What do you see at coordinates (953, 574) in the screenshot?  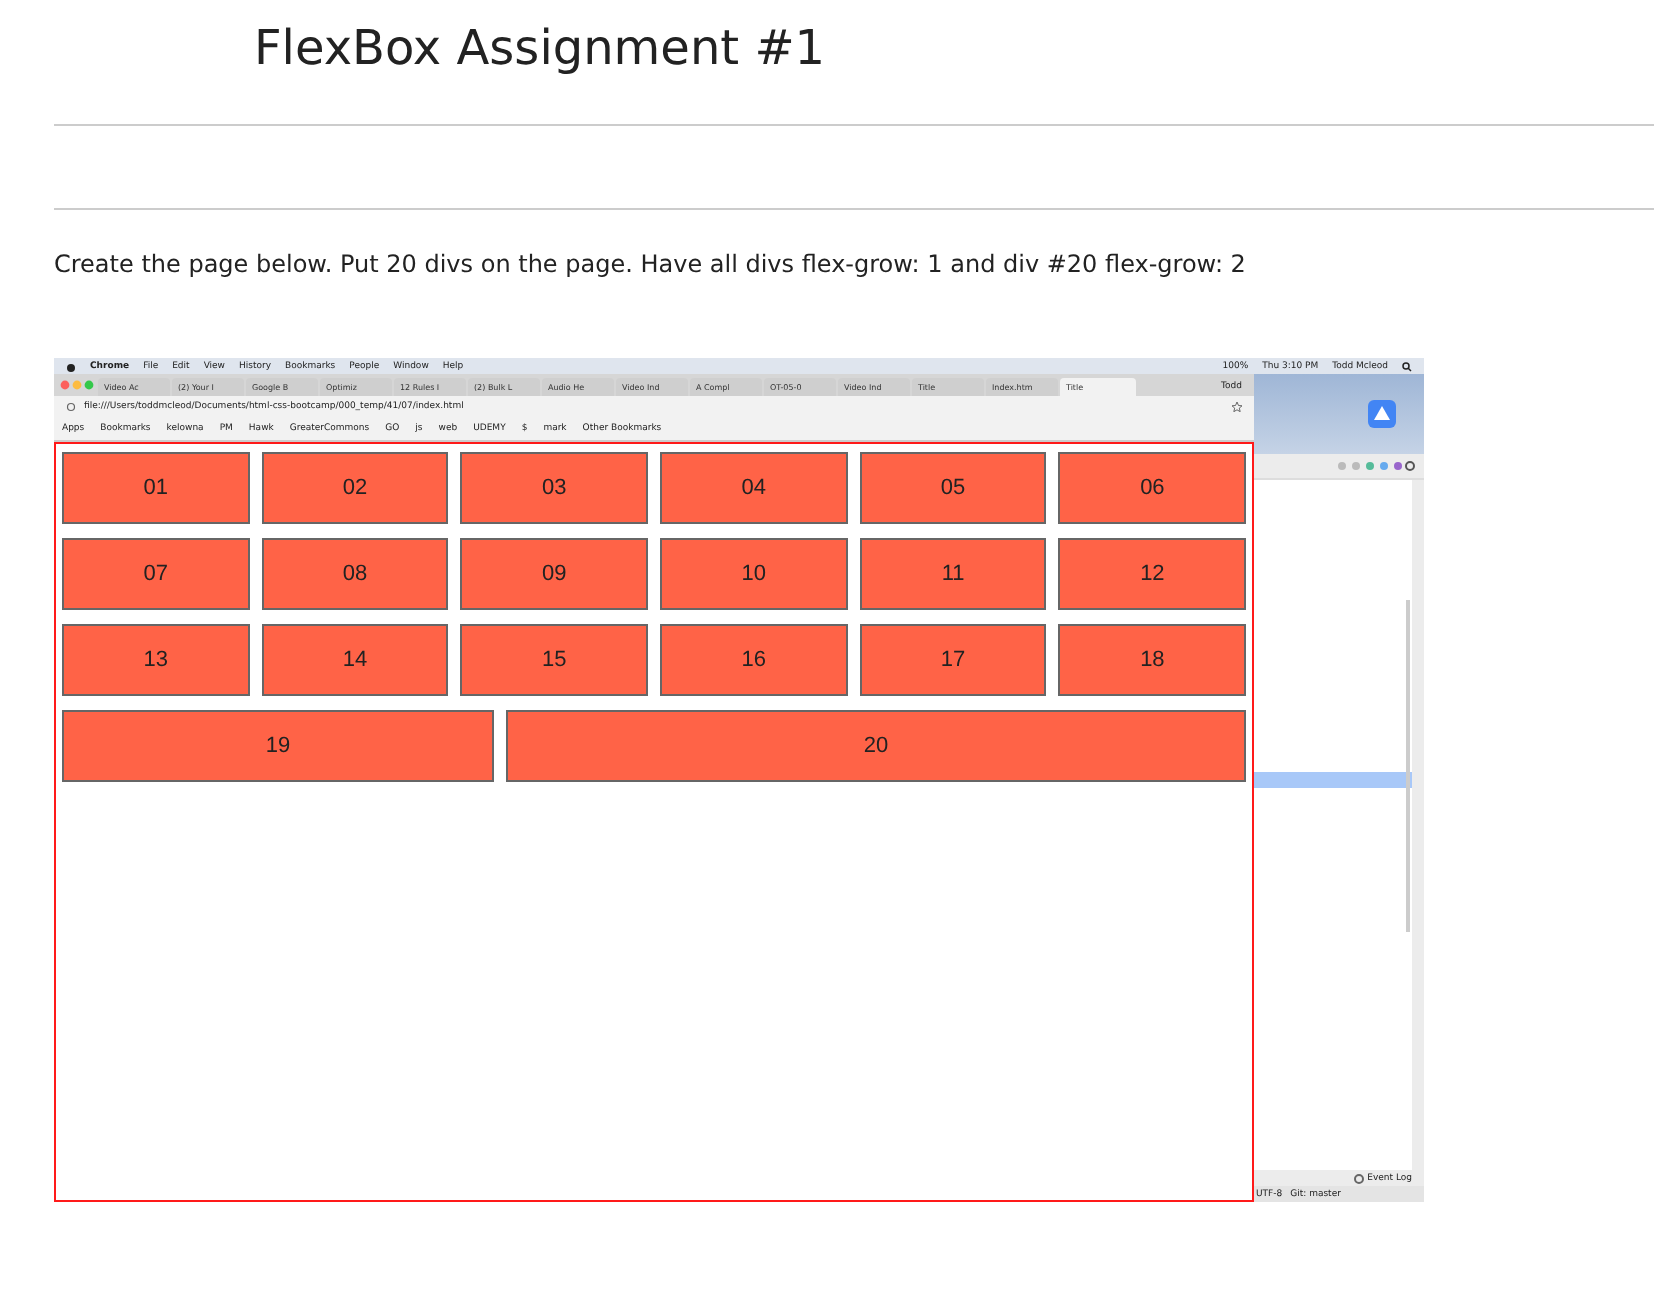 I see `flex-item: 11` at bounding box center [953, 574].